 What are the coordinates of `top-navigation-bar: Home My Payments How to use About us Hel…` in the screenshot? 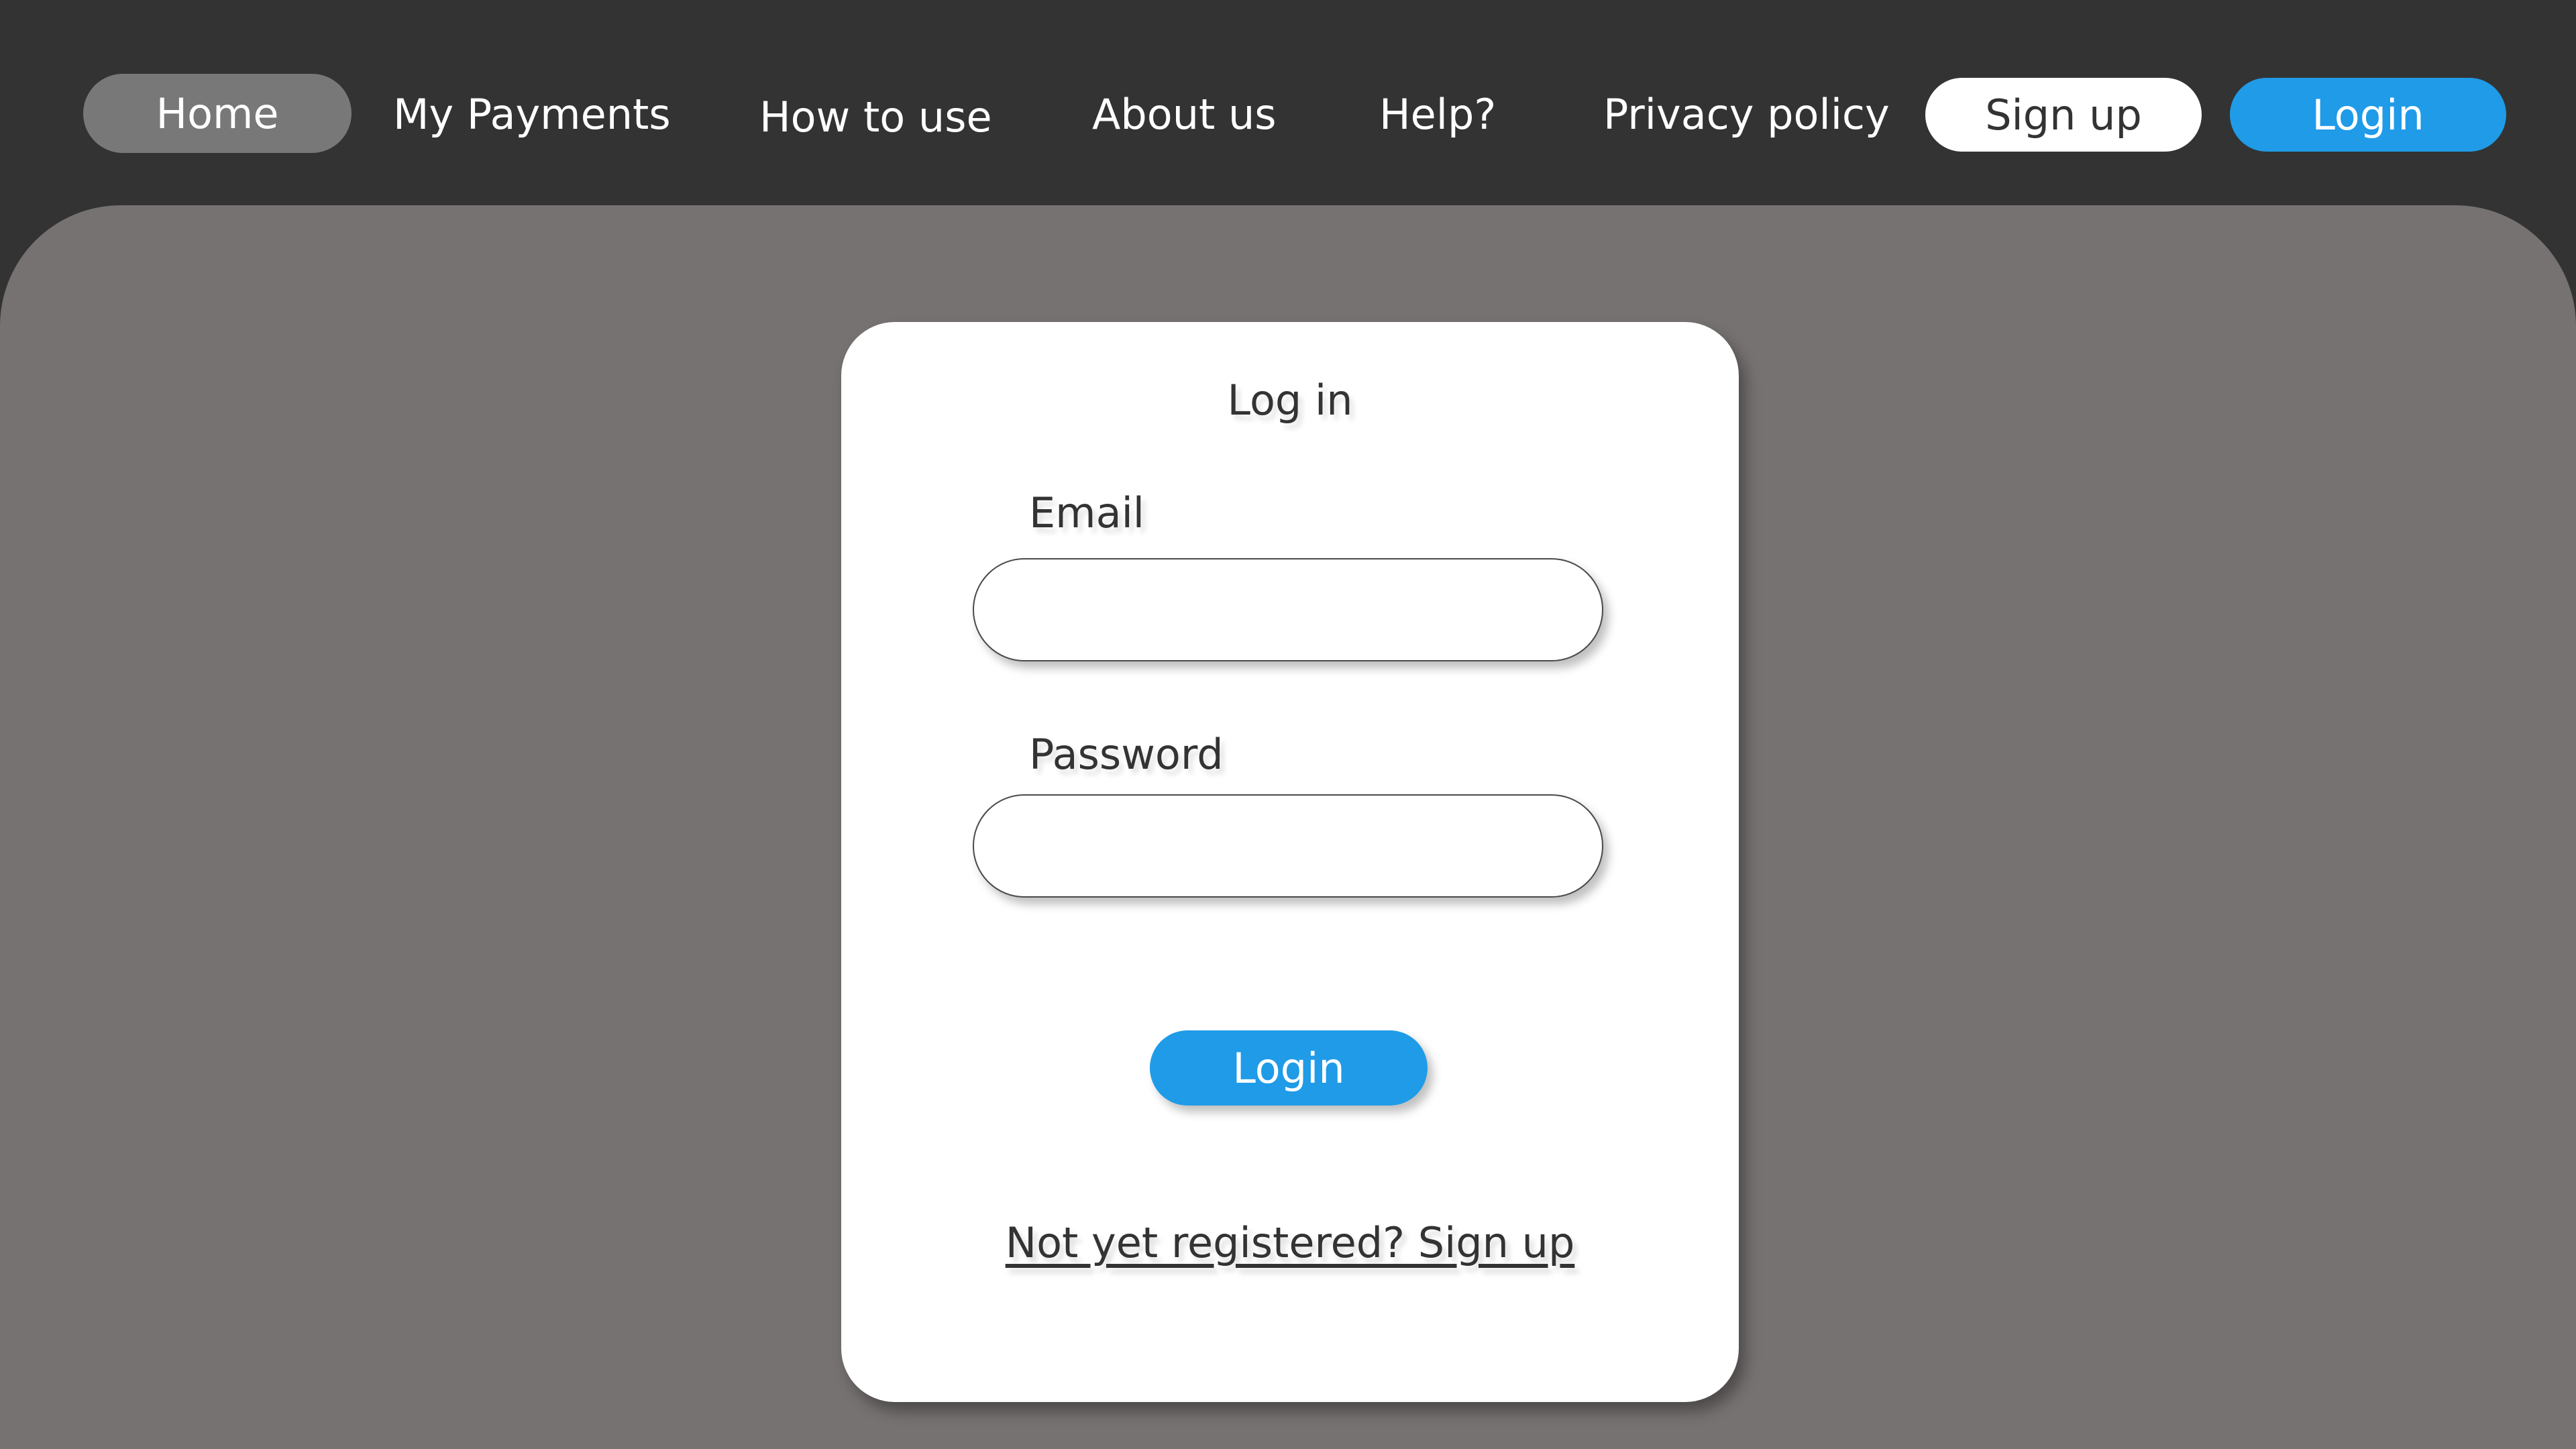 It's located at (1288, 102).